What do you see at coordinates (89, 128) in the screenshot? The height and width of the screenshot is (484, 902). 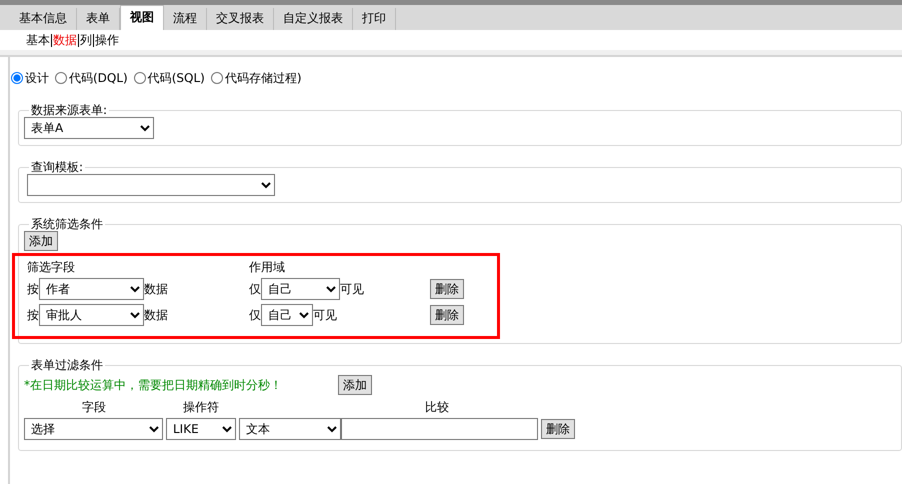 I see `dropdown: 表单A` at bounding box center [89, 128].